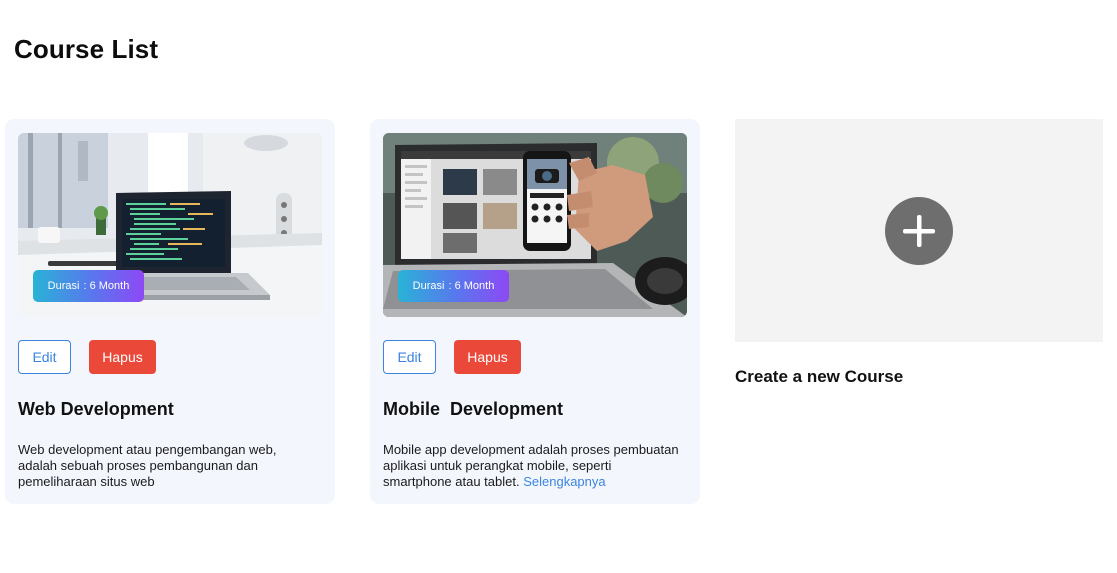 The width and height of the screenshot is (1117, 573). What do you see at coordinates (96, 409) in the screenshot?
I see `course-title: Web Development` at bounding box center [96, 409].